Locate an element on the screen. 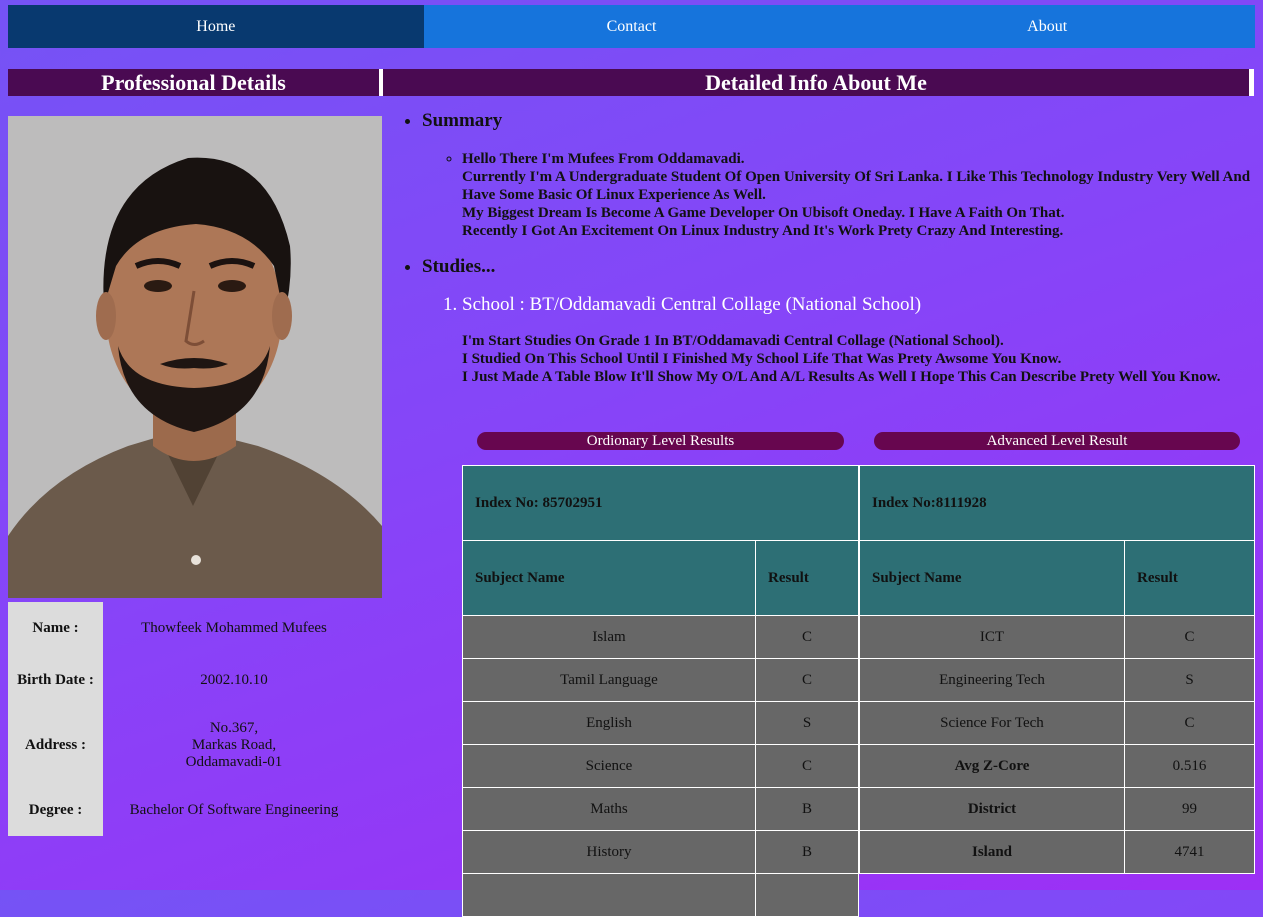 The image size is (1263, 917). table-row: District 99 is located at coordinates (1057, 809).